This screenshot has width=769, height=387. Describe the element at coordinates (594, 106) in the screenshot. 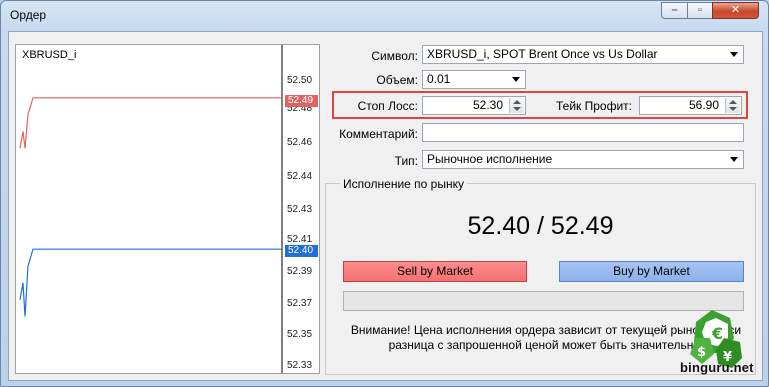

I see `takeprofit-label: Тейк Профит:` at that location.